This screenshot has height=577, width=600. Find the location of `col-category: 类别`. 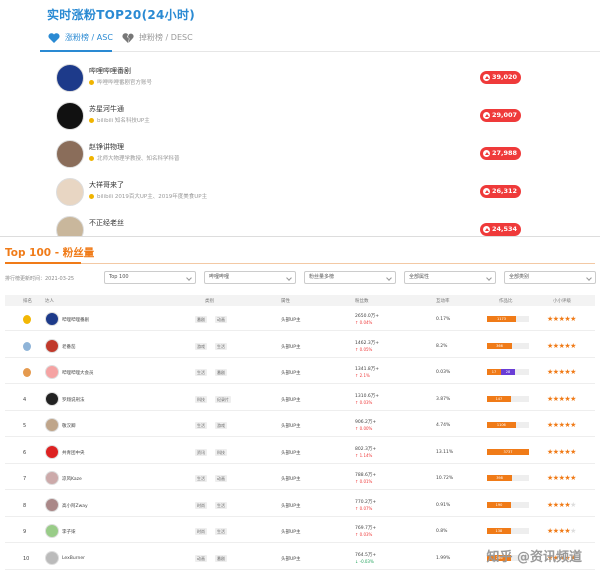

col-category: 类别 is located at coordinates (209, 301).